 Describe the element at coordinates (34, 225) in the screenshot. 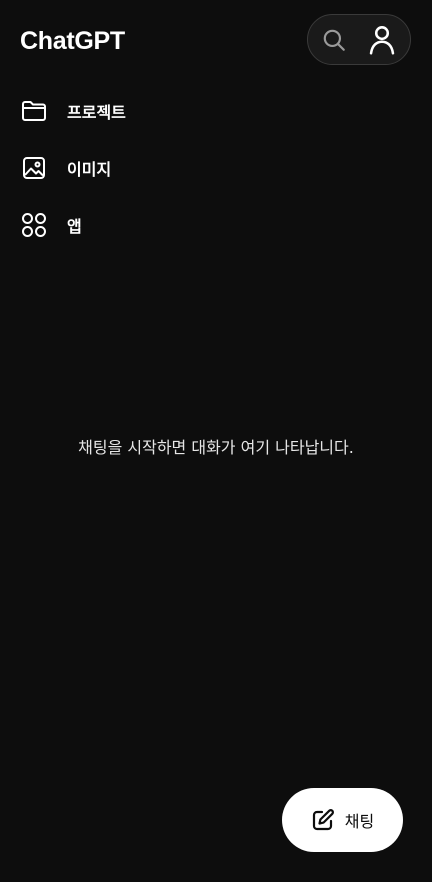

I see `apps-grid-icon` at that location.